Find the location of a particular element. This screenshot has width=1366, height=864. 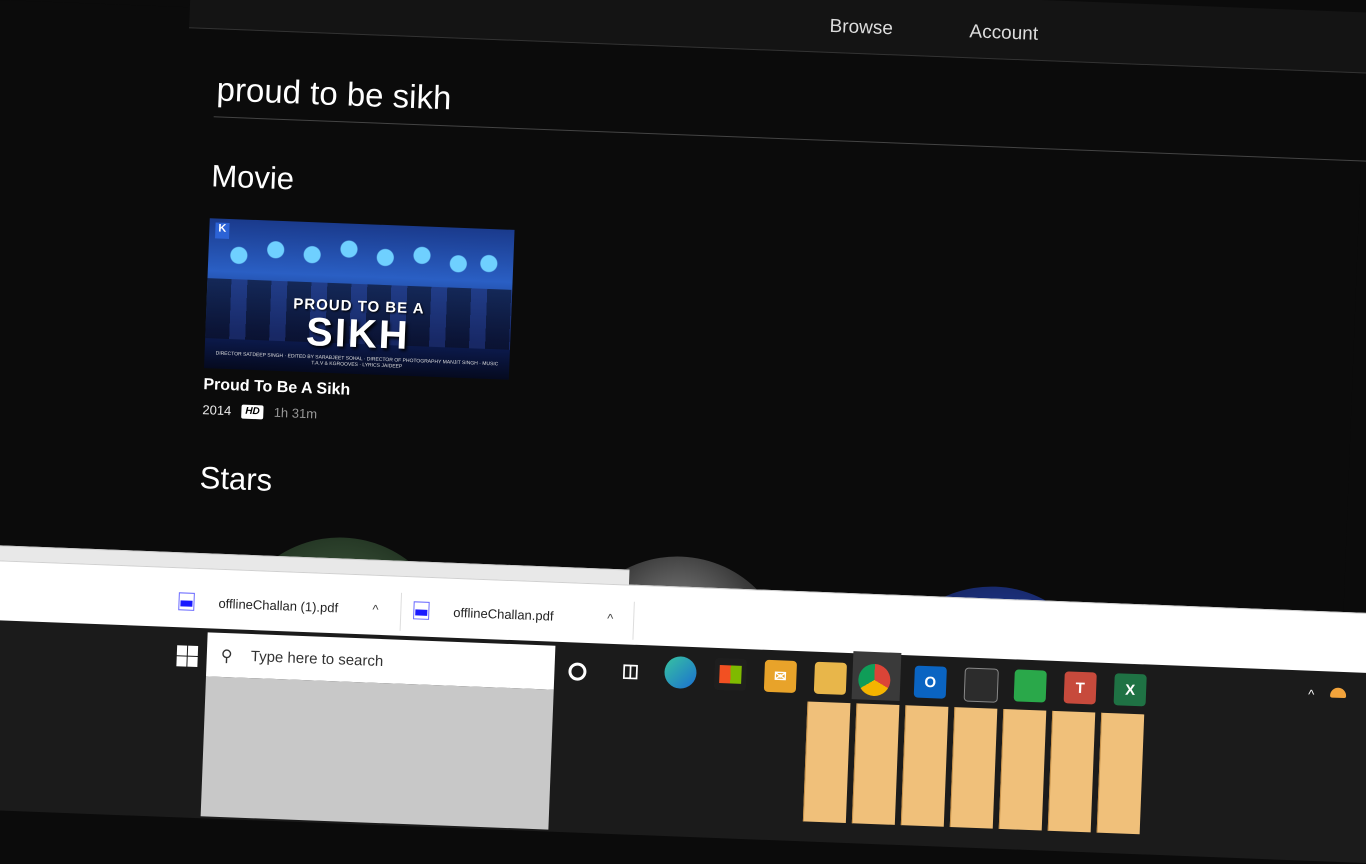

onedrive-cloud-icon is located at coordinates (1338, 693).